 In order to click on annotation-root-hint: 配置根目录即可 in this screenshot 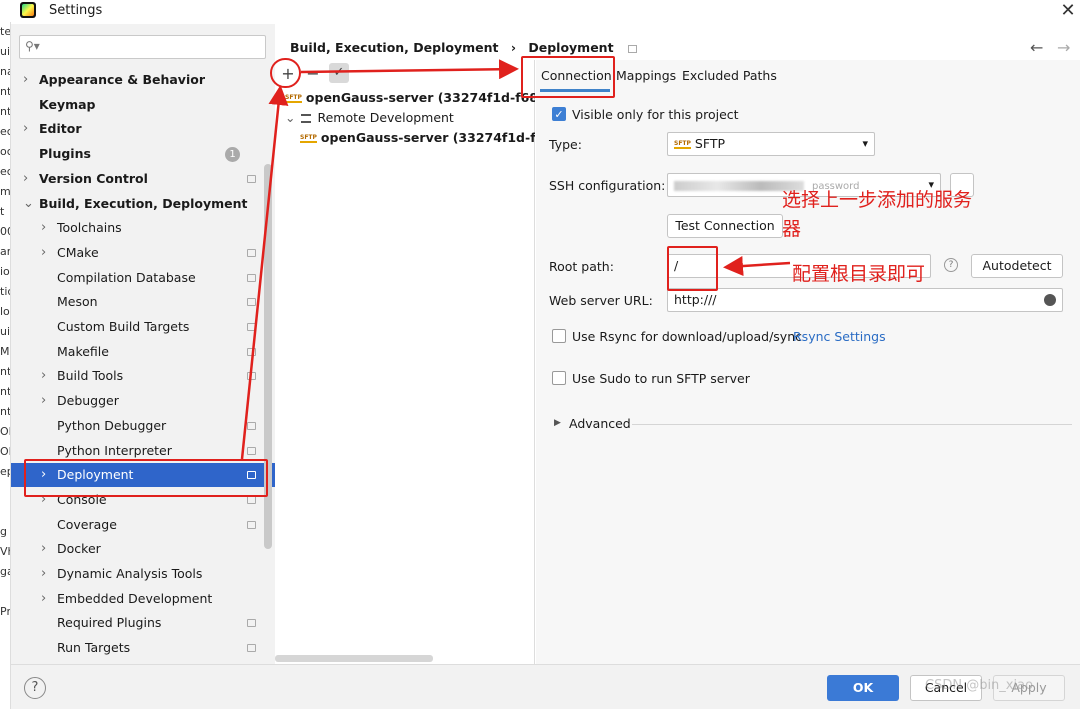, I will do `click(859, 274)`.